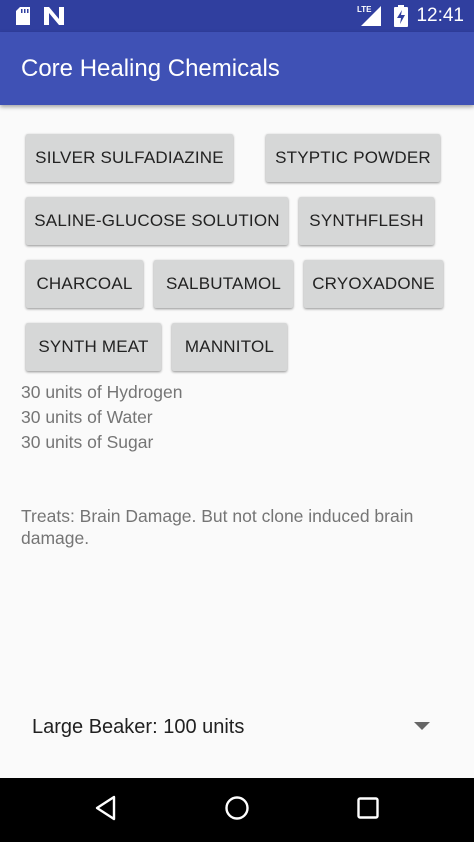 The height and width of the screenshot is (842, 474). Describe the element at coordinates (223, 284) in the screenshot. I see `chemical-button-salbutamol: SALBUTAMOL` at that location.